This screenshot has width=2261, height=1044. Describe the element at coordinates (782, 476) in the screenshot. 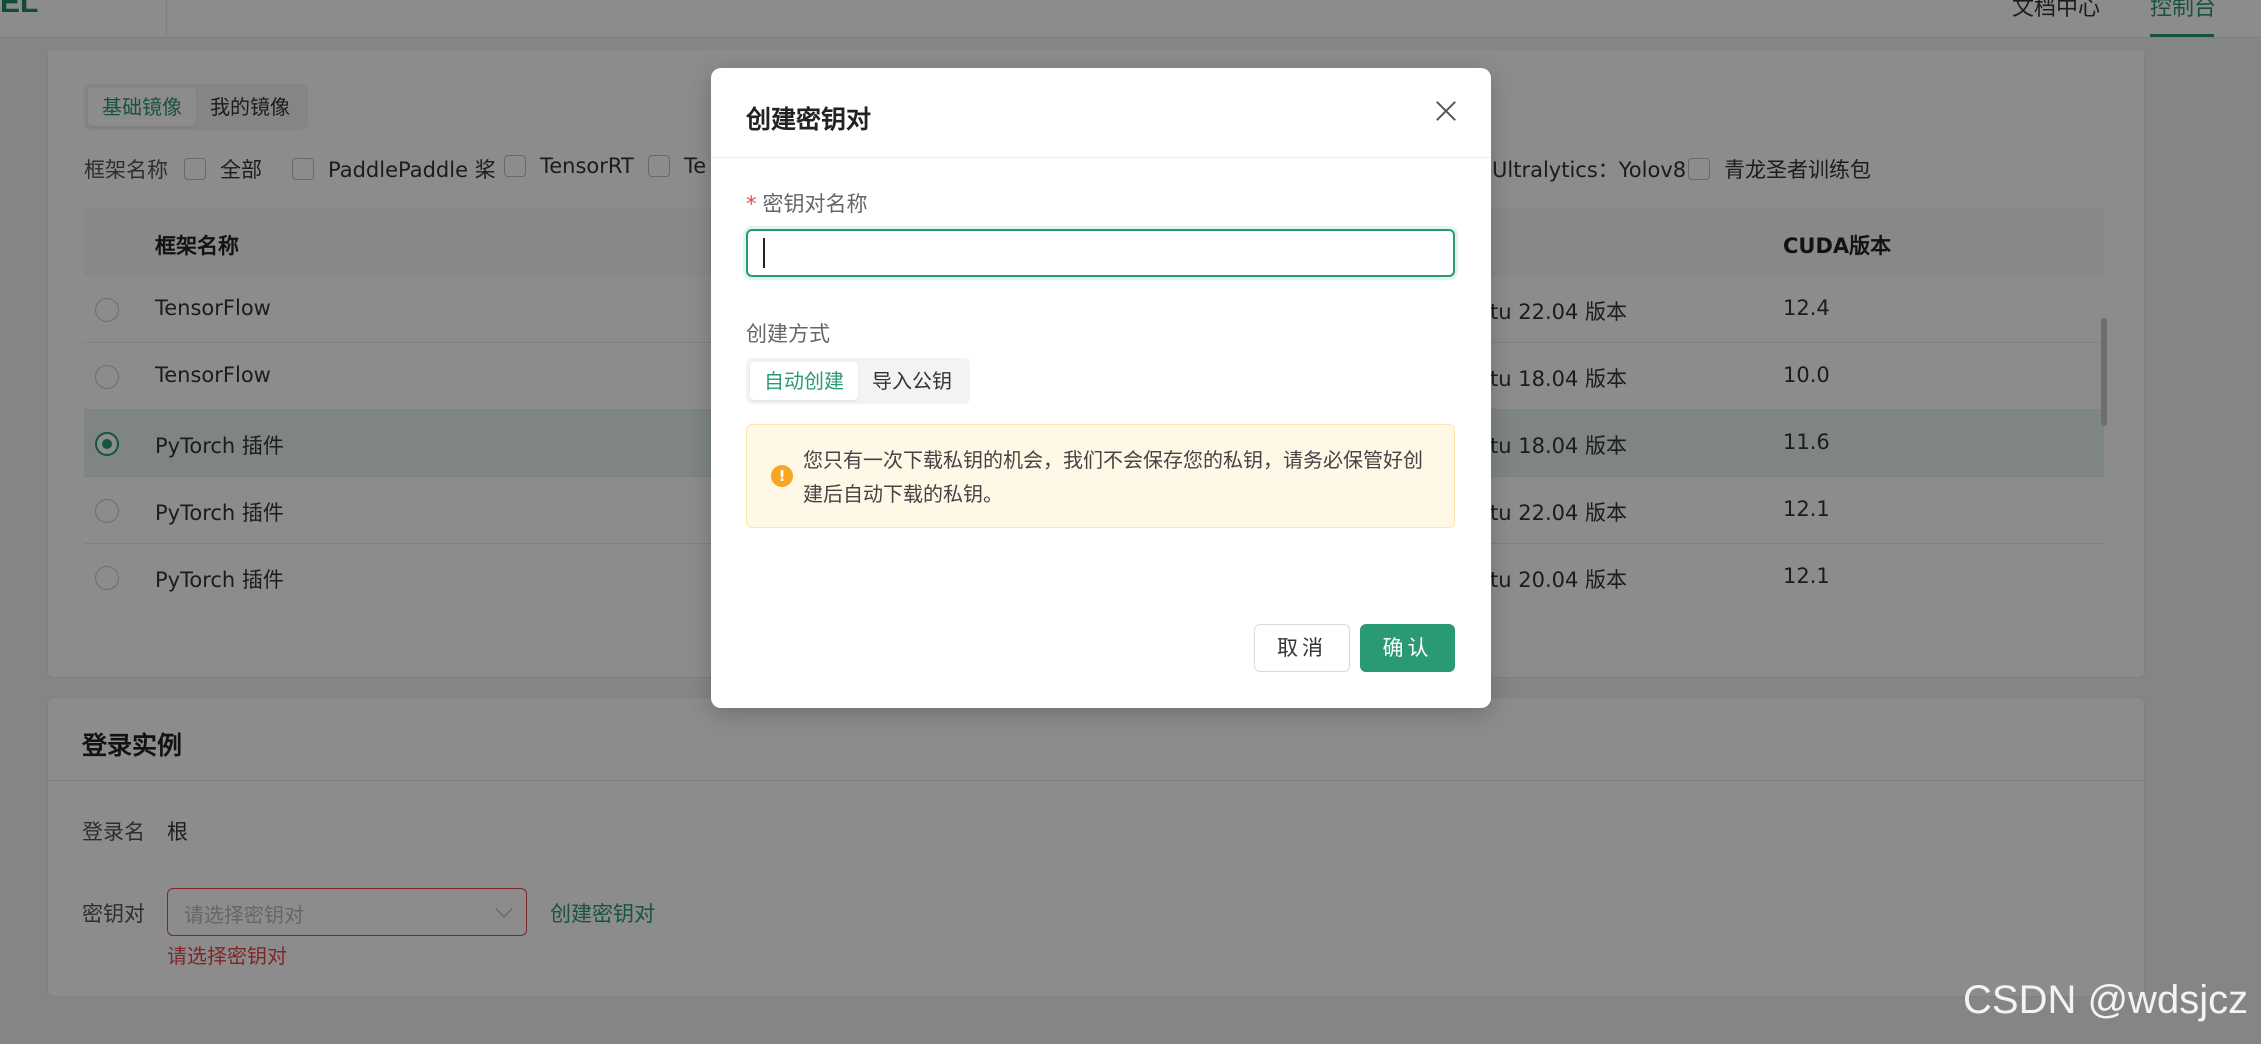

I see `warning-icon: !` at that location.